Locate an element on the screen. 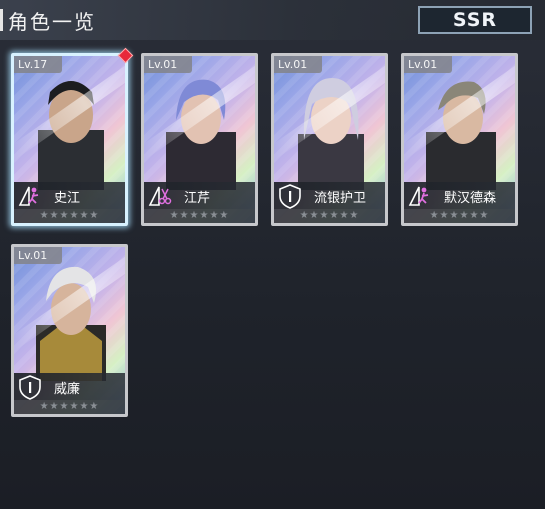 The height and width of the screenshot is (509, 545). name-bar: 江芹 is located at coordinates (199, 195).